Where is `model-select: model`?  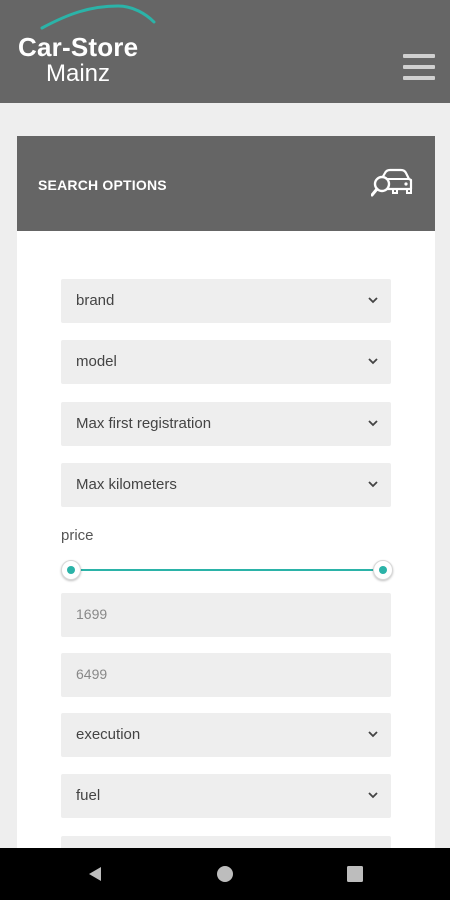
model-select: model is located at coordinates (226, 362).